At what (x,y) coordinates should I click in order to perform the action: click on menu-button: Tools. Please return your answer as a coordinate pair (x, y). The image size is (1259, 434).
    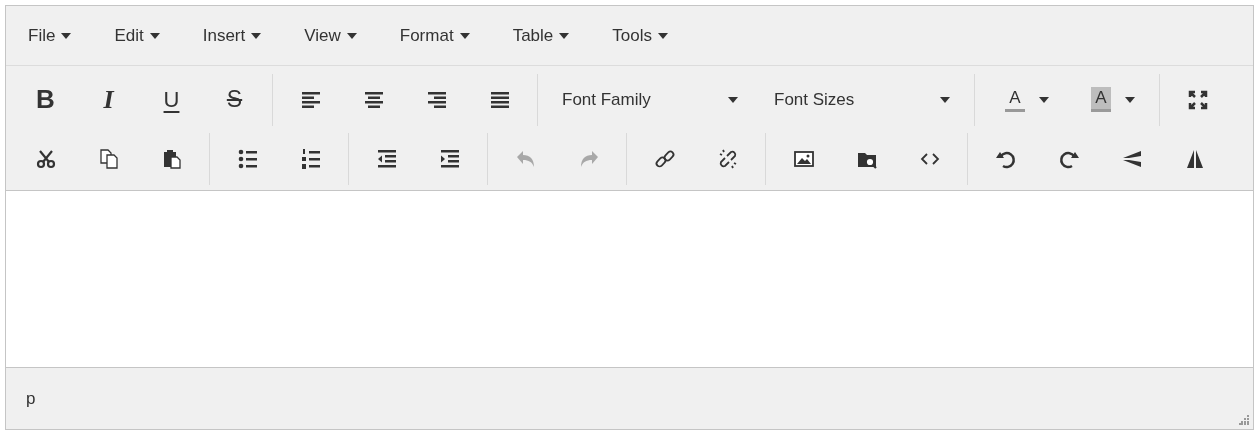
    Looking at the image, I should click on (640, 35).